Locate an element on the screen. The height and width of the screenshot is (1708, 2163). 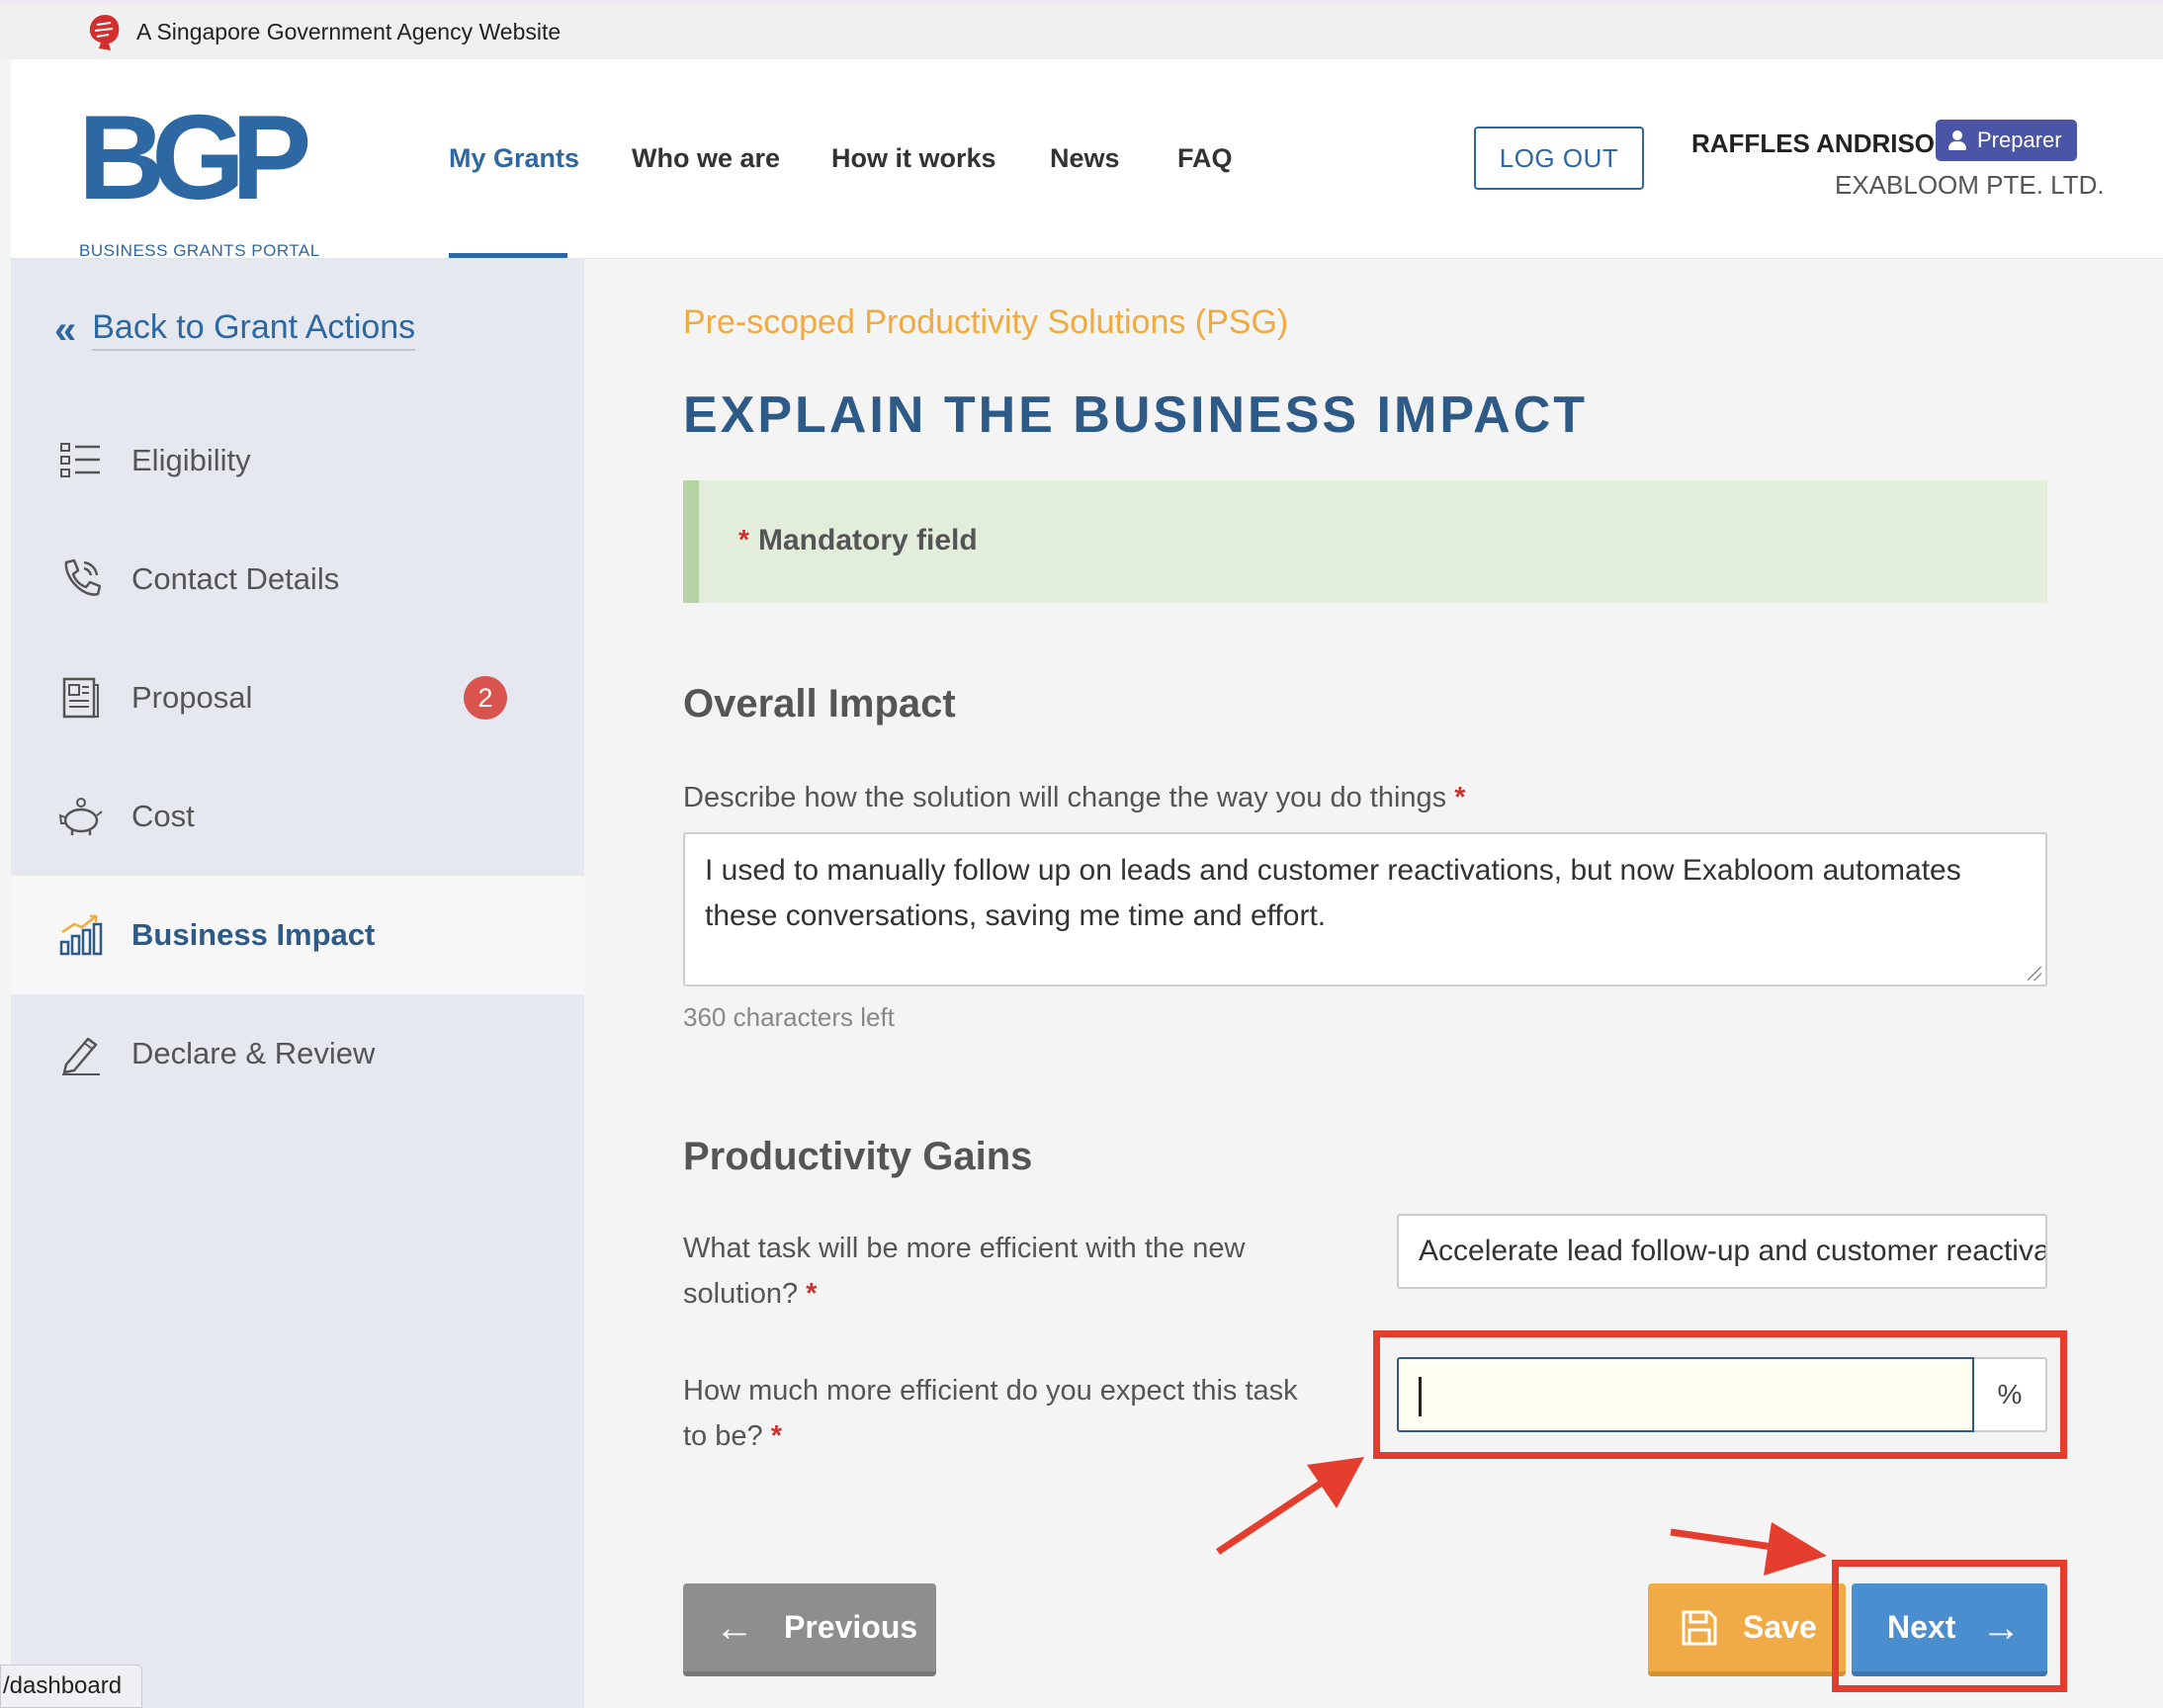
sidebar-item-contact-details: Contact Details is located at coordinates (297, 579).